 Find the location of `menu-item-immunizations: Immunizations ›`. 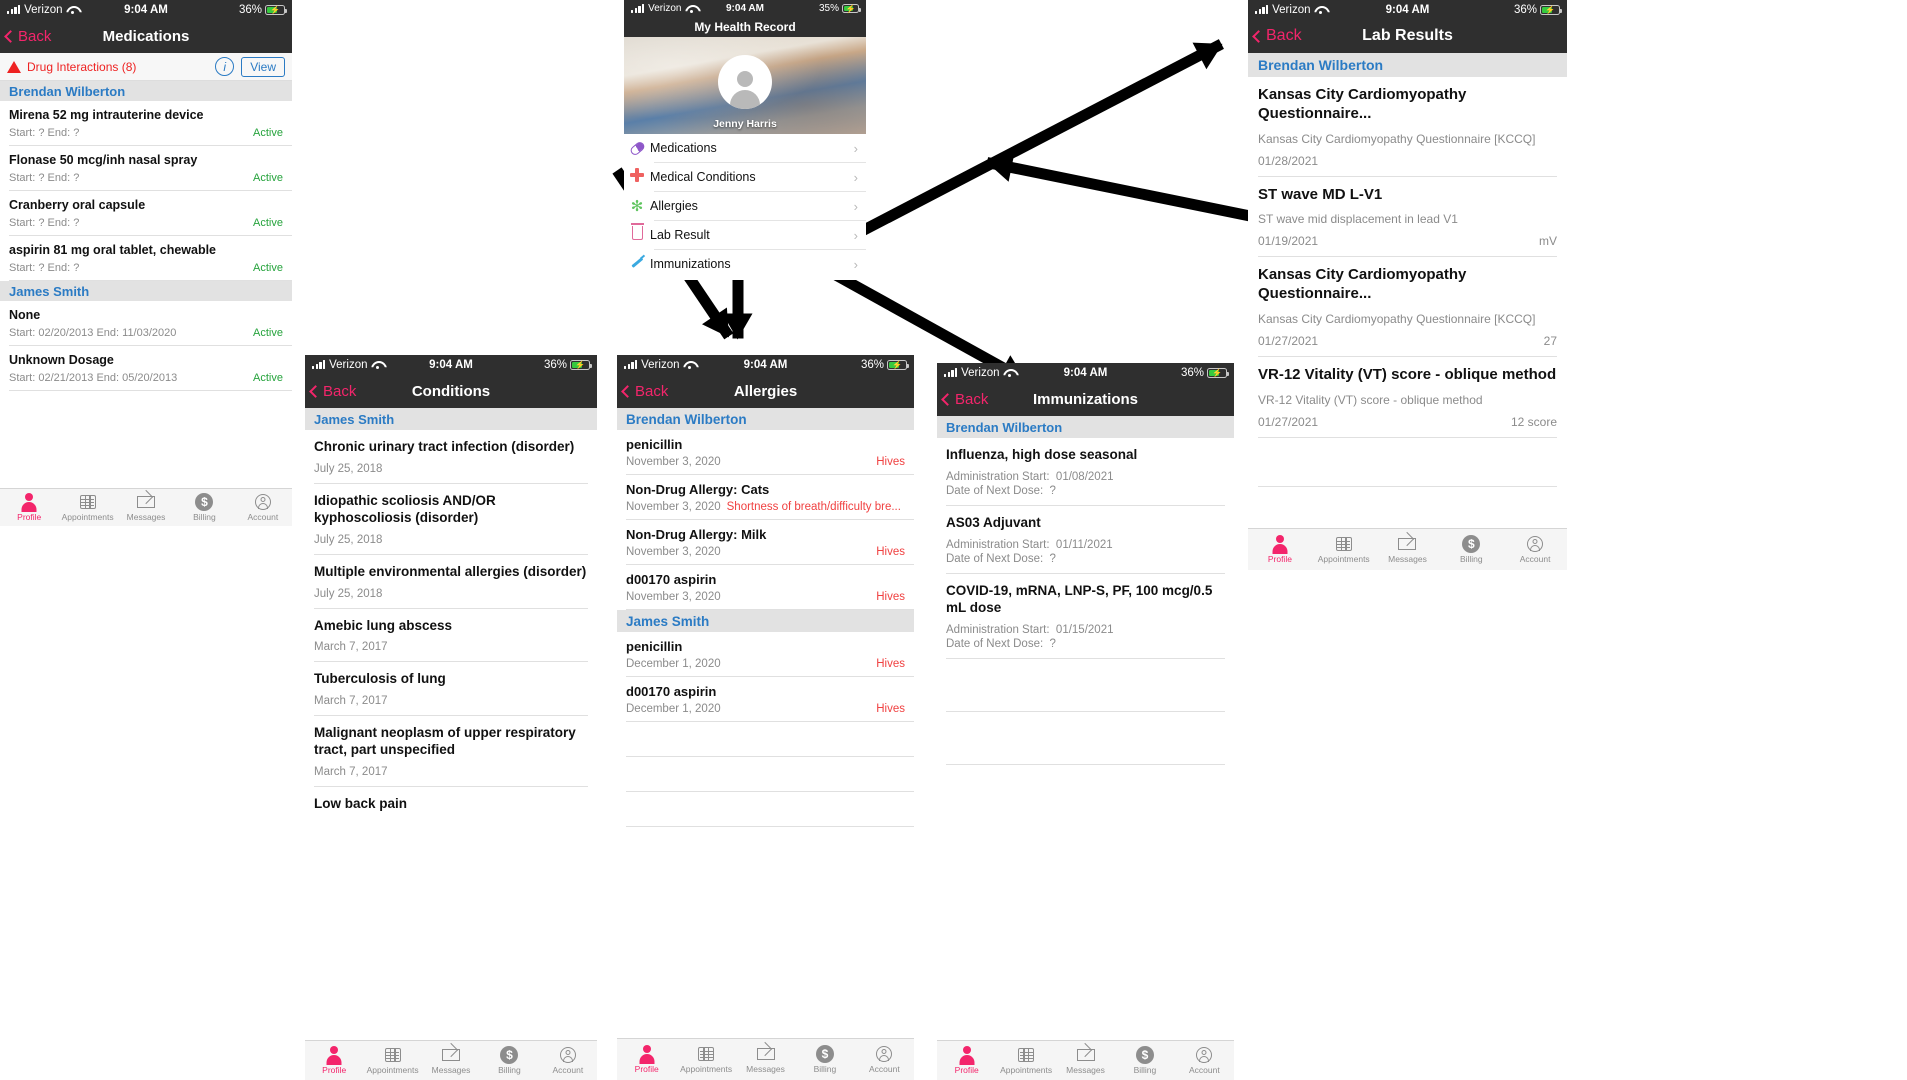

menu-item-immunizations: Immunizations › is located at coordinates (745, 264).